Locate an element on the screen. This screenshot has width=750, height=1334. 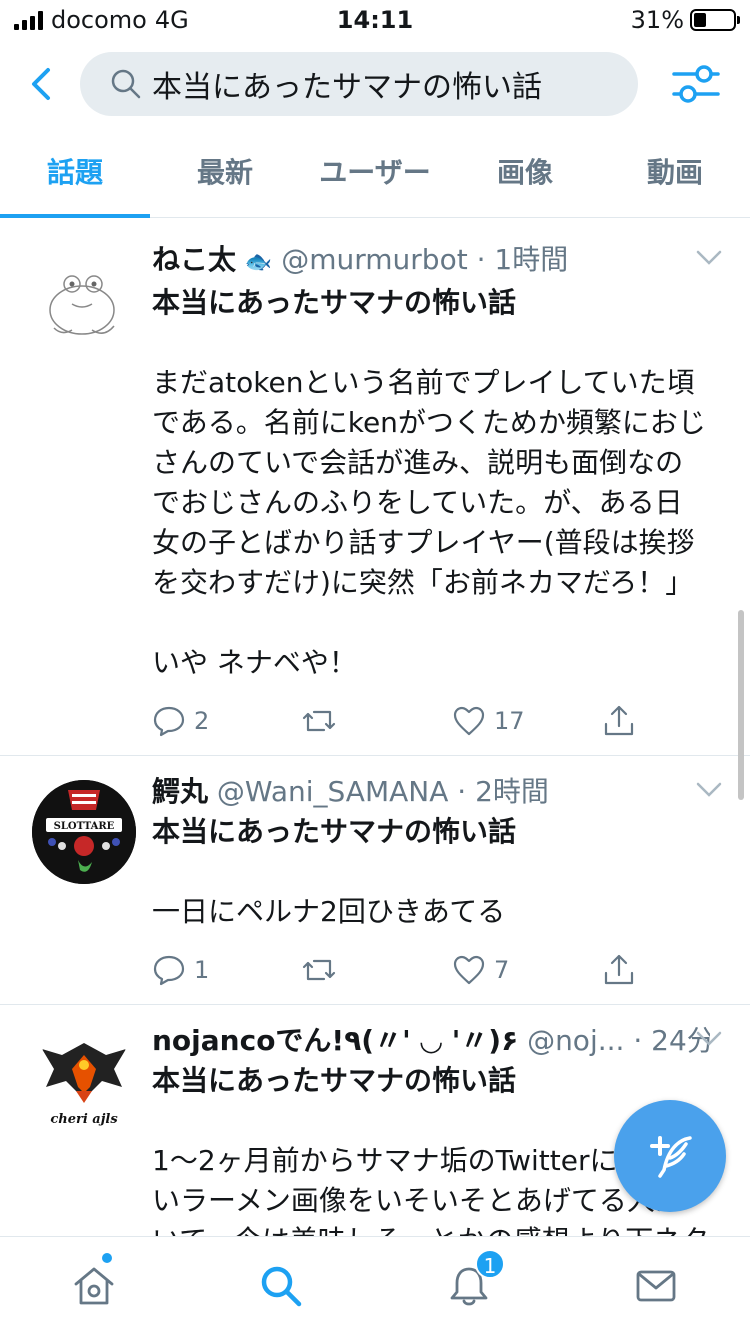
avatar is located at coordinates (84, 300).